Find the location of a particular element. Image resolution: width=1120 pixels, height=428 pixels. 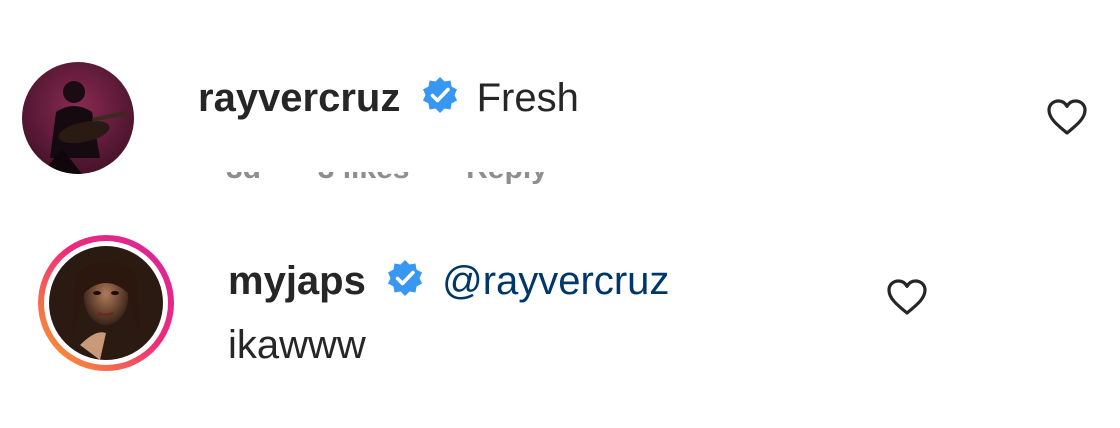

comment-time: 3d is located at coordinates (243, 178).